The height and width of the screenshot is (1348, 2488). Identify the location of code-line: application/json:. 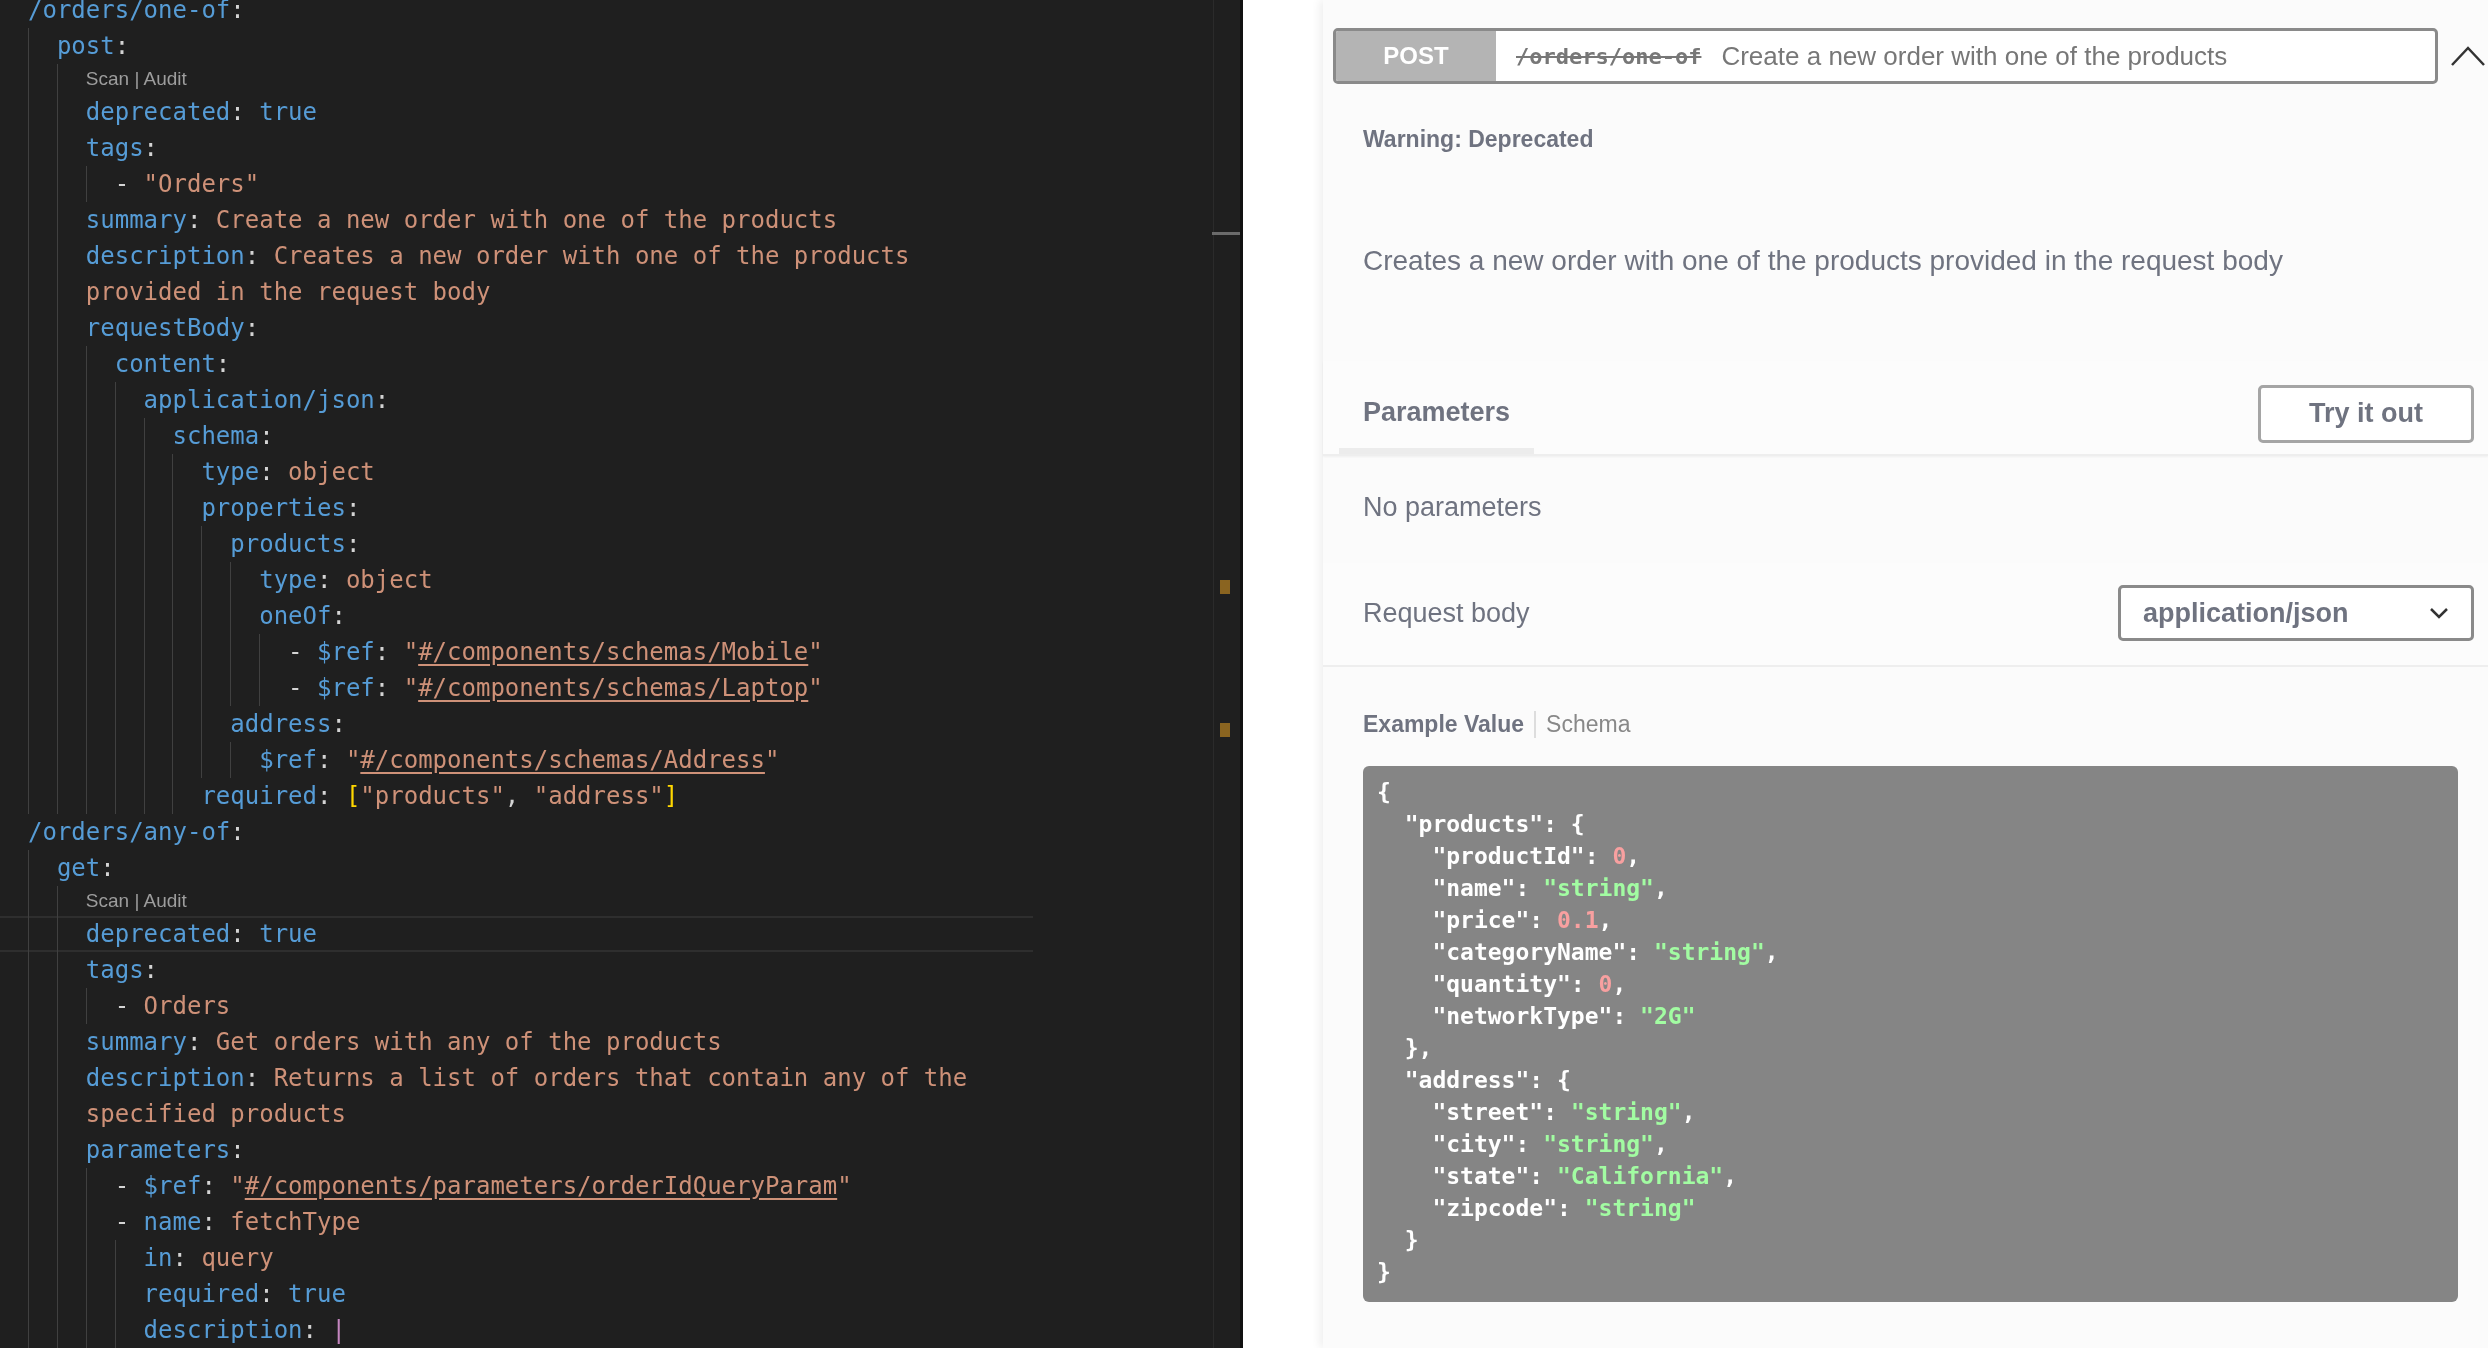
(266, 400).